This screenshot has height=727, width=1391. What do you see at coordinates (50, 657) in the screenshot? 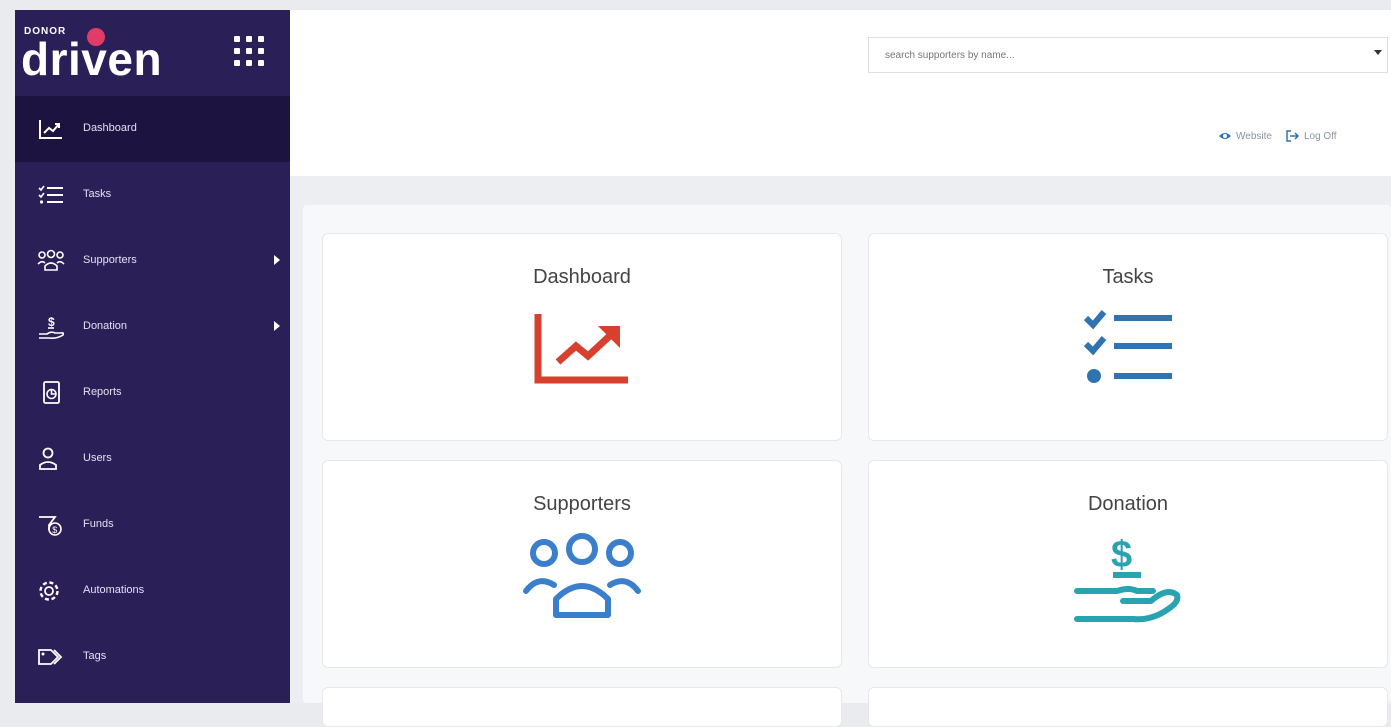
I see `tags-icon` at bounding box center [50, 657].